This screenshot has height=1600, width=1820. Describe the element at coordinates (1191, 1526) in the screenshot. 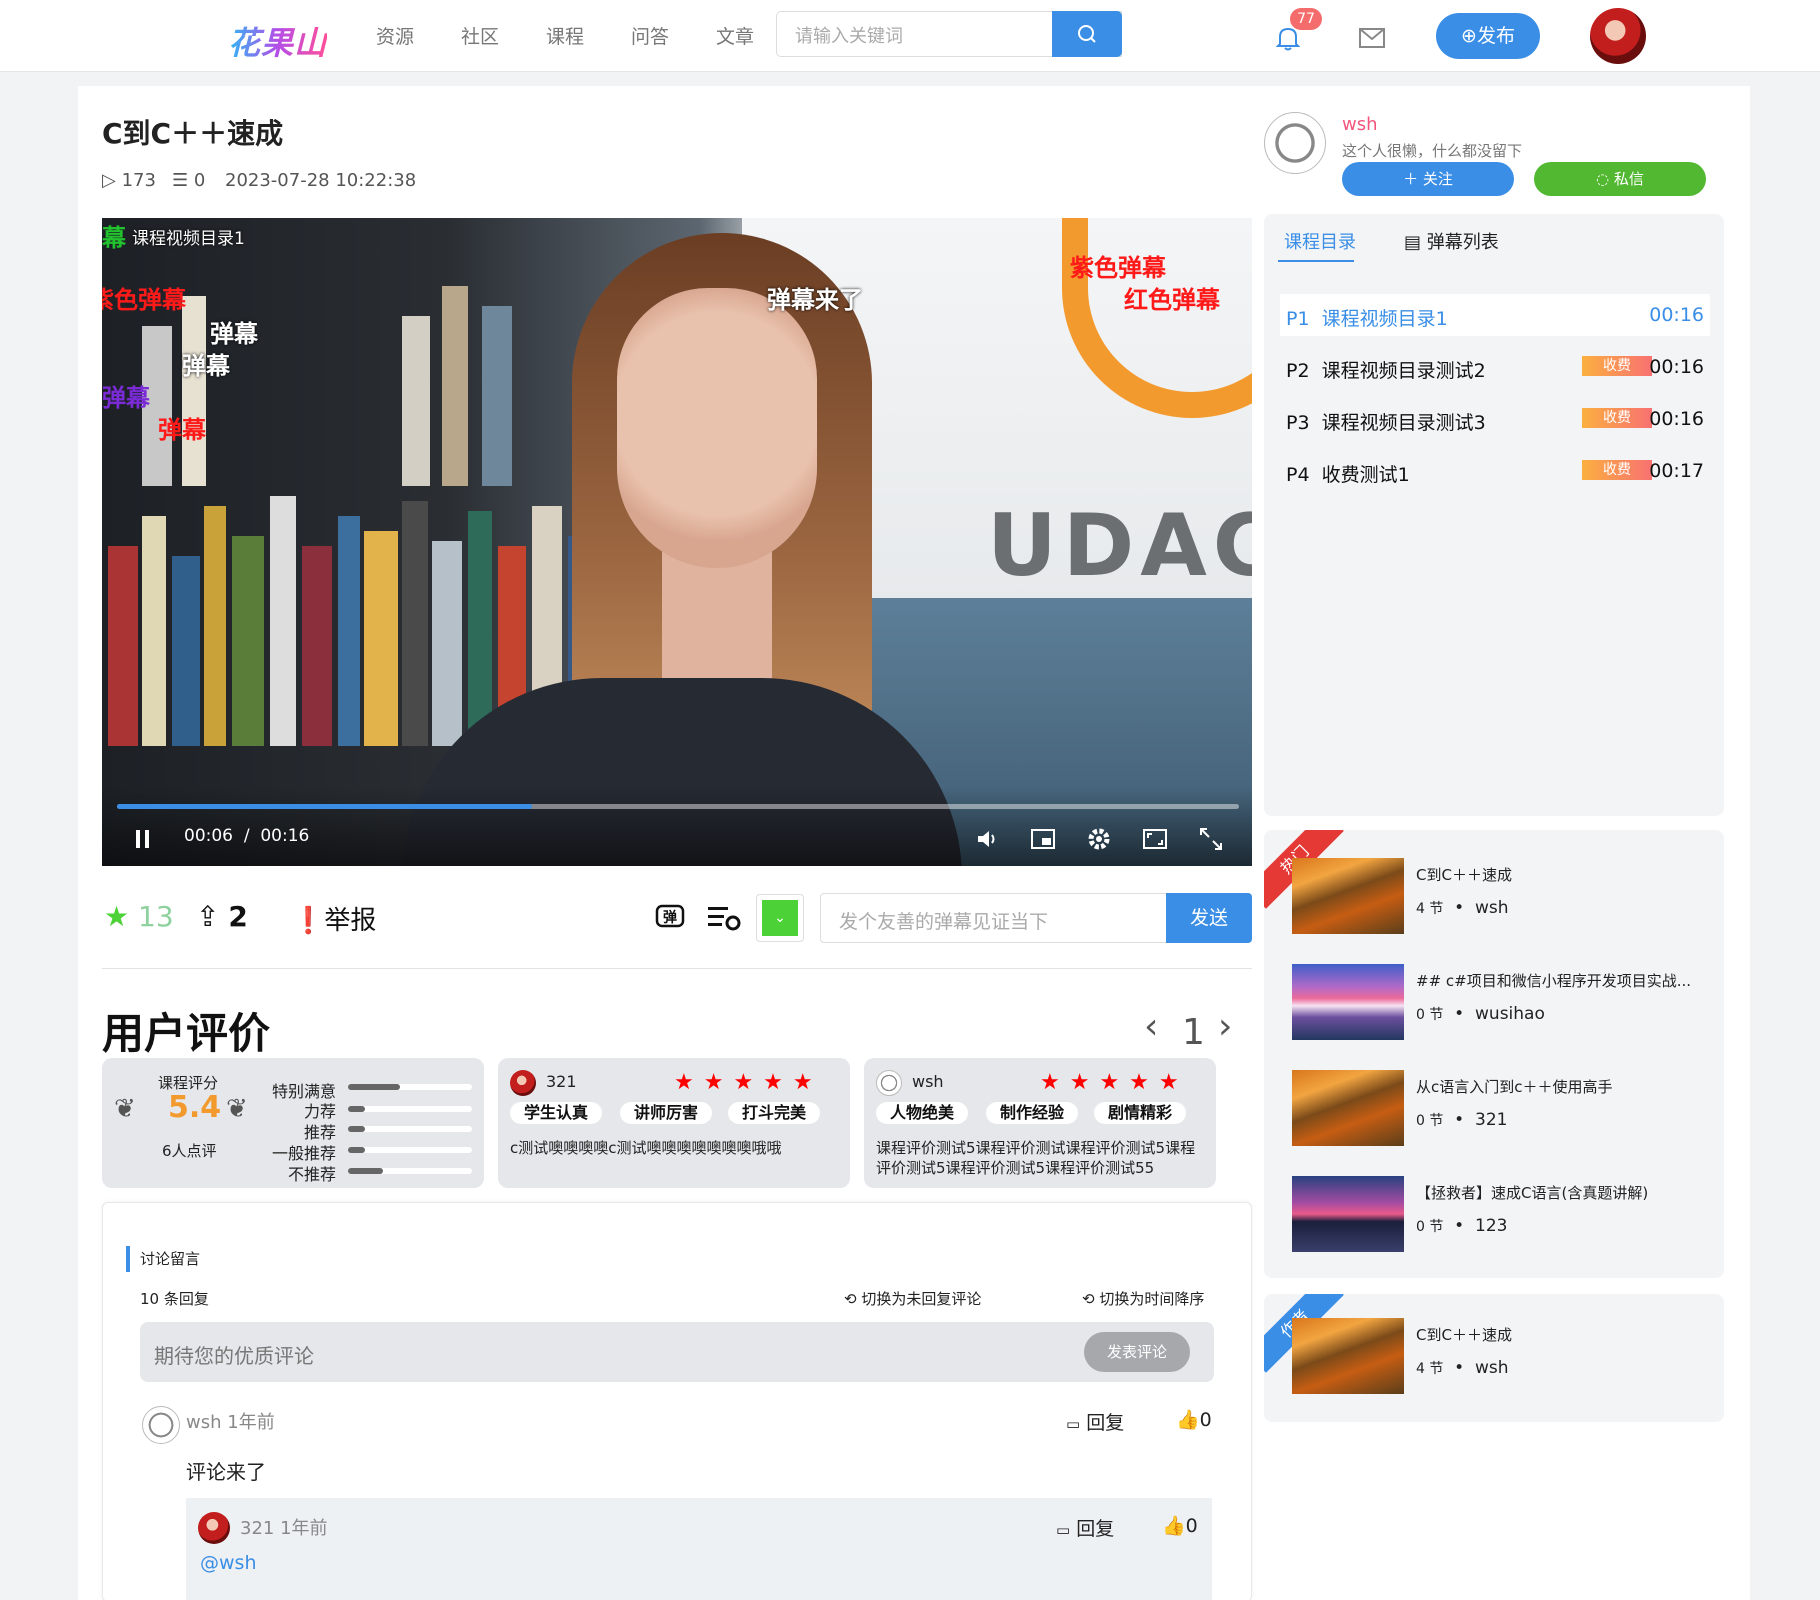

I see `like-count: 0` at that location.